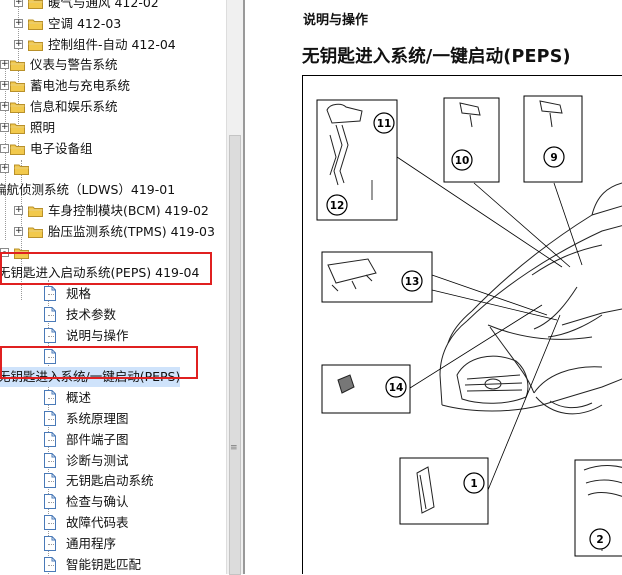 Image resolution: width=622 pixels, height=575 pixels. I want to click on tree-scrollbar: ≡, so click(235, 287).